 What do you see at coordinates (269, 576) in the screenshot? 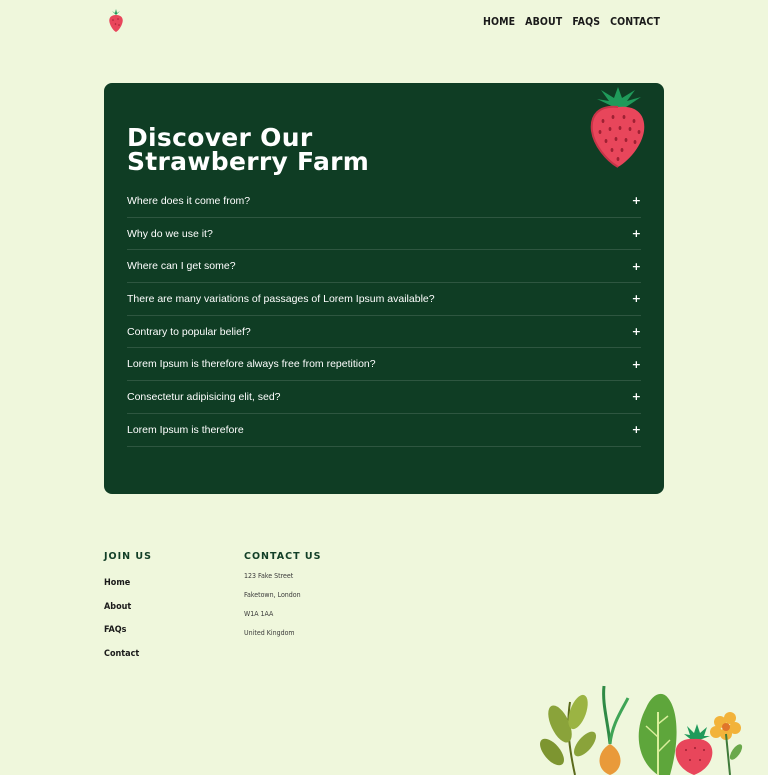
I see `address-line: 123 Fake Street` at bounding box center [269, 576].